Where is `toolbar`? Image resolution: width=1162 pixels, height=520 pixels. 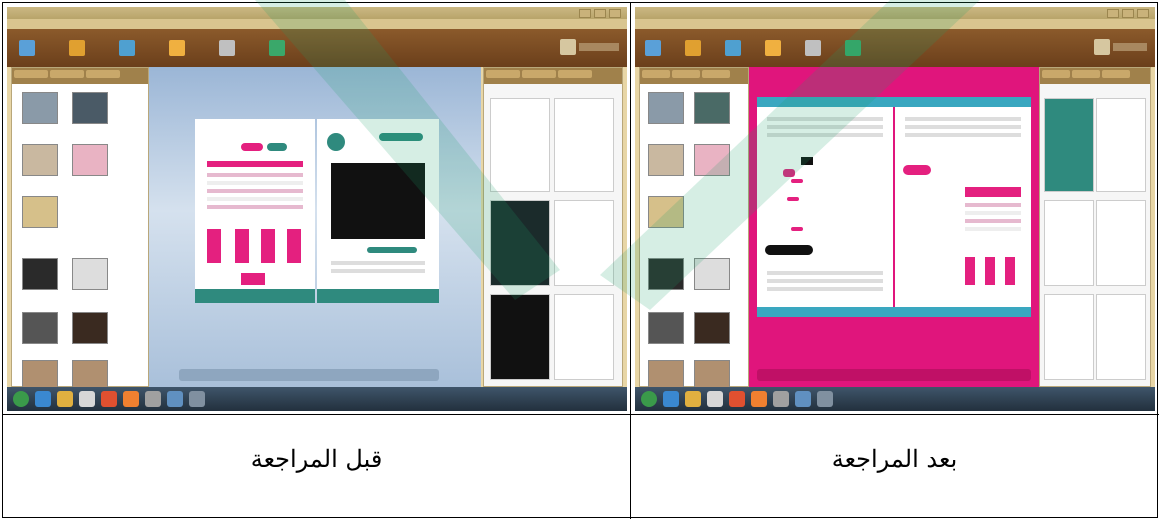 toolbar is located at coordinates (317, 48).